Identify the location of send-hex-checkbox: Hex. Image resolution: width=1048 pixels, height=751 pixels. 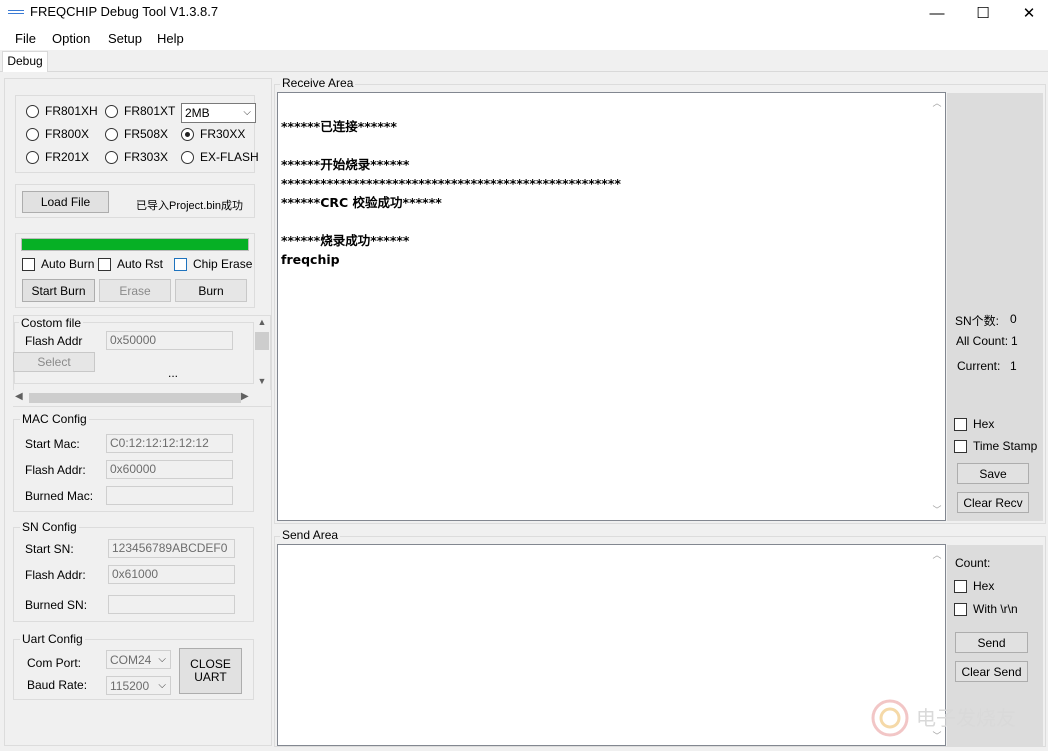
(974, 586).